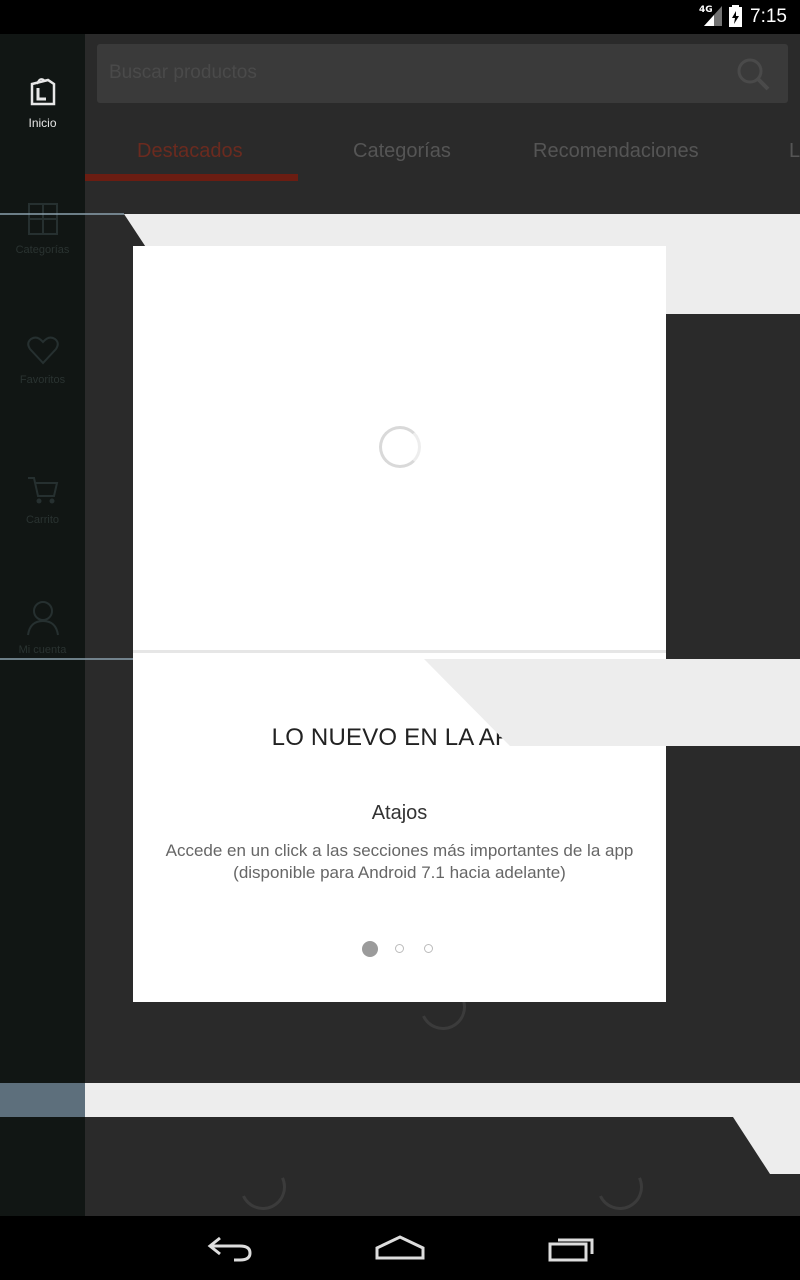  Describe the element at coordinates (768, 16) in the screenshot. I see `clock: 7:15` at that location.